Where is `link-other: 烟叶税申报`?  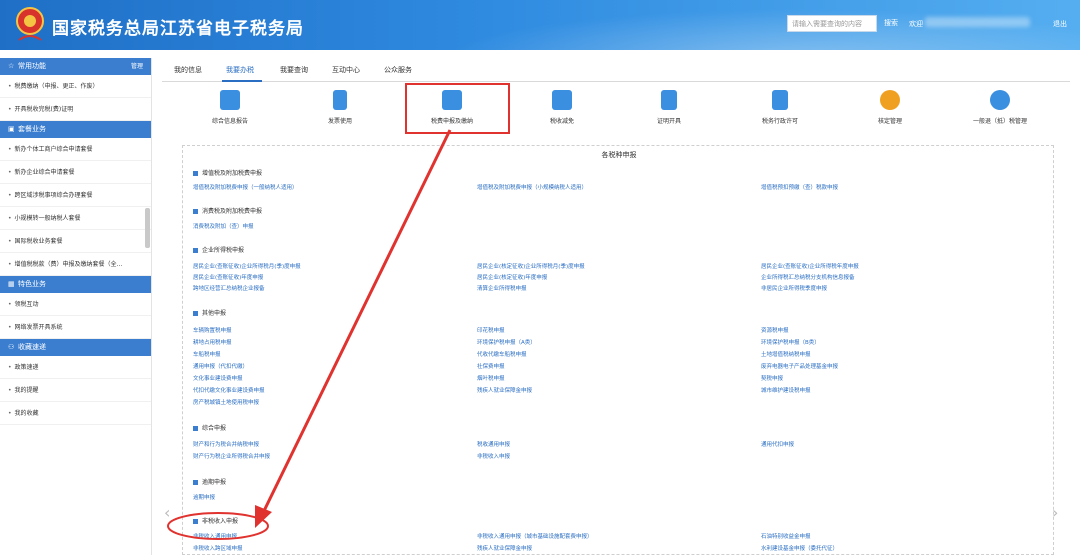 link-other: 烟叶税申报 is located at coordinates (491, 378).